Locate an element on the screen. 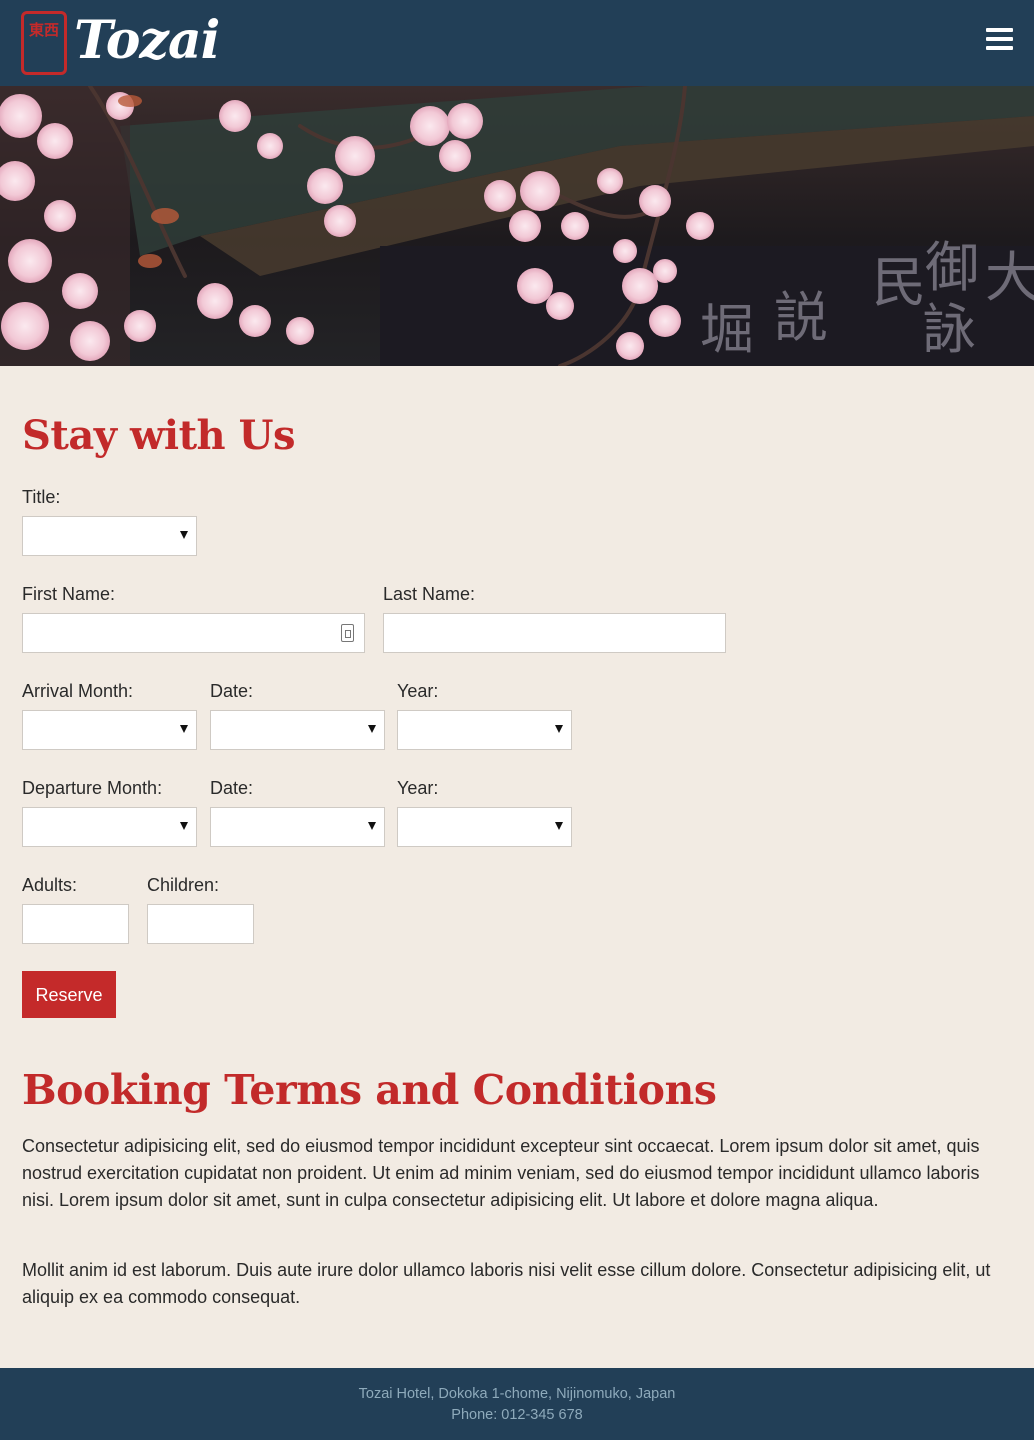  arrival-year-select is located at coordinates (484, 730).